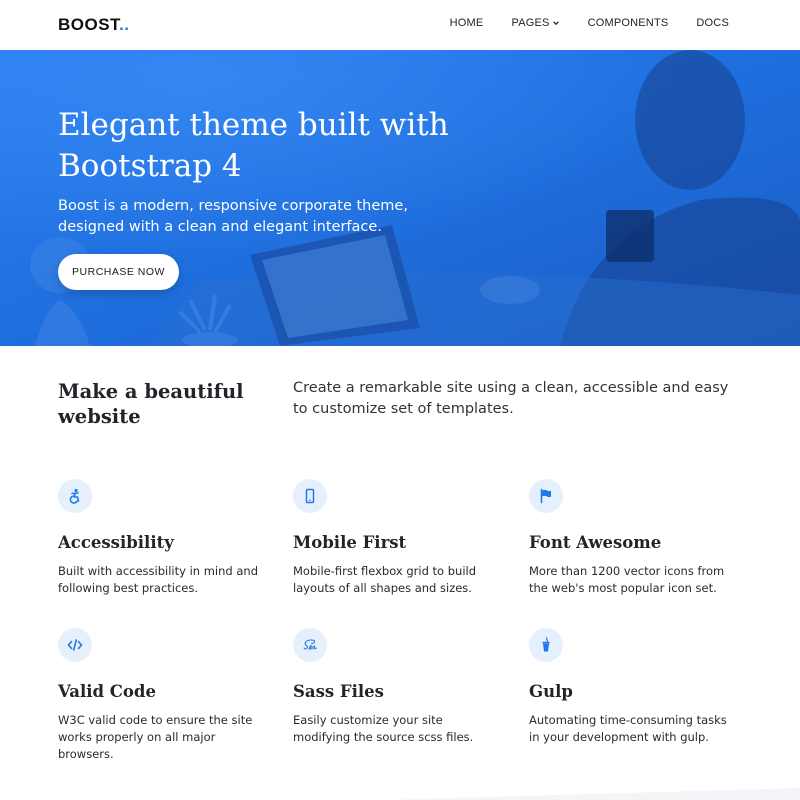 This screenshot has width=800, height=800. What do you see at coordinates (555, 23) in the screenshot?
I see `chevron-down-icon` at bounding box center [555, 23].